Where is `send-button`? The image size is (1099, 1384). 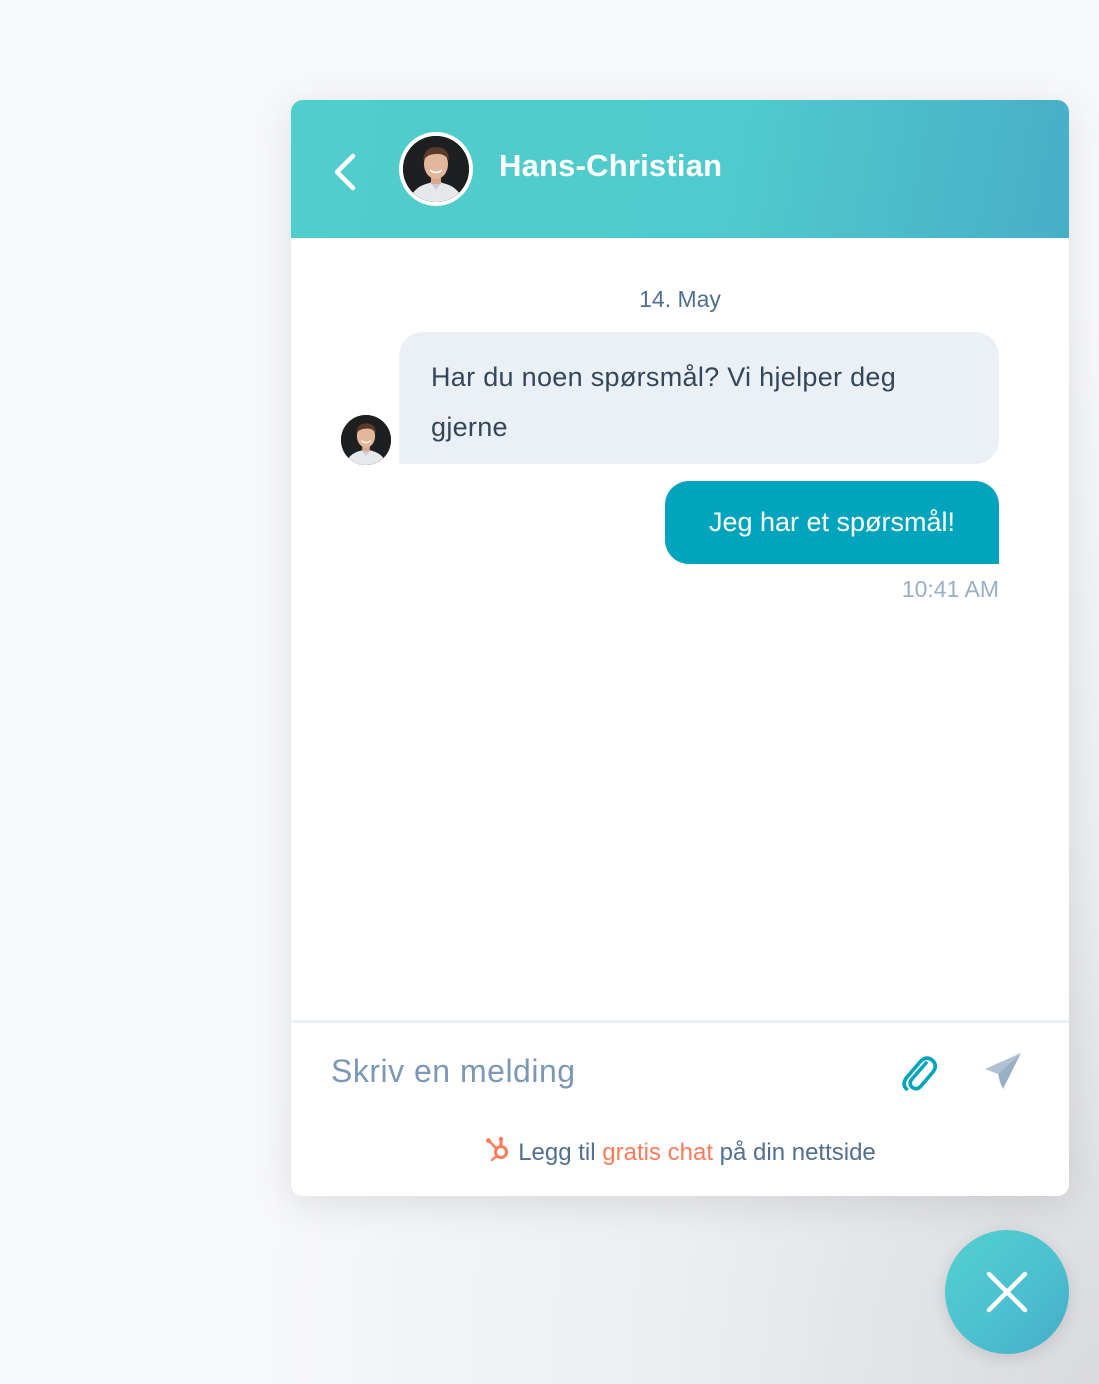 send-button is located at coordinates (1003, 1071).